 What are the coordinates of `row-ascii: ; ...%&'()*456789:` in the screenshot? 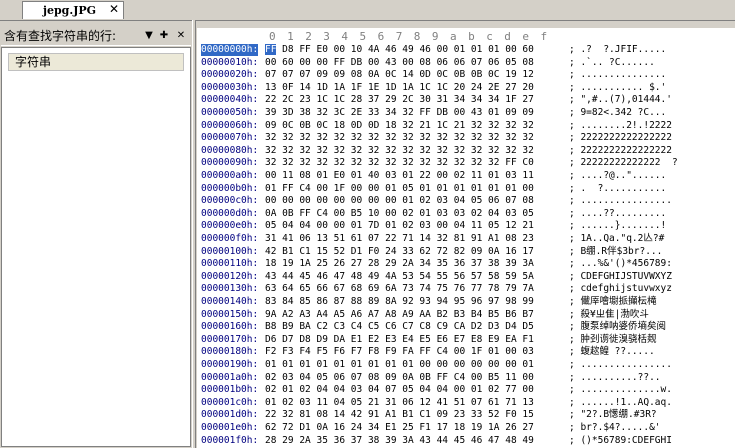 It's located at (620, 264).